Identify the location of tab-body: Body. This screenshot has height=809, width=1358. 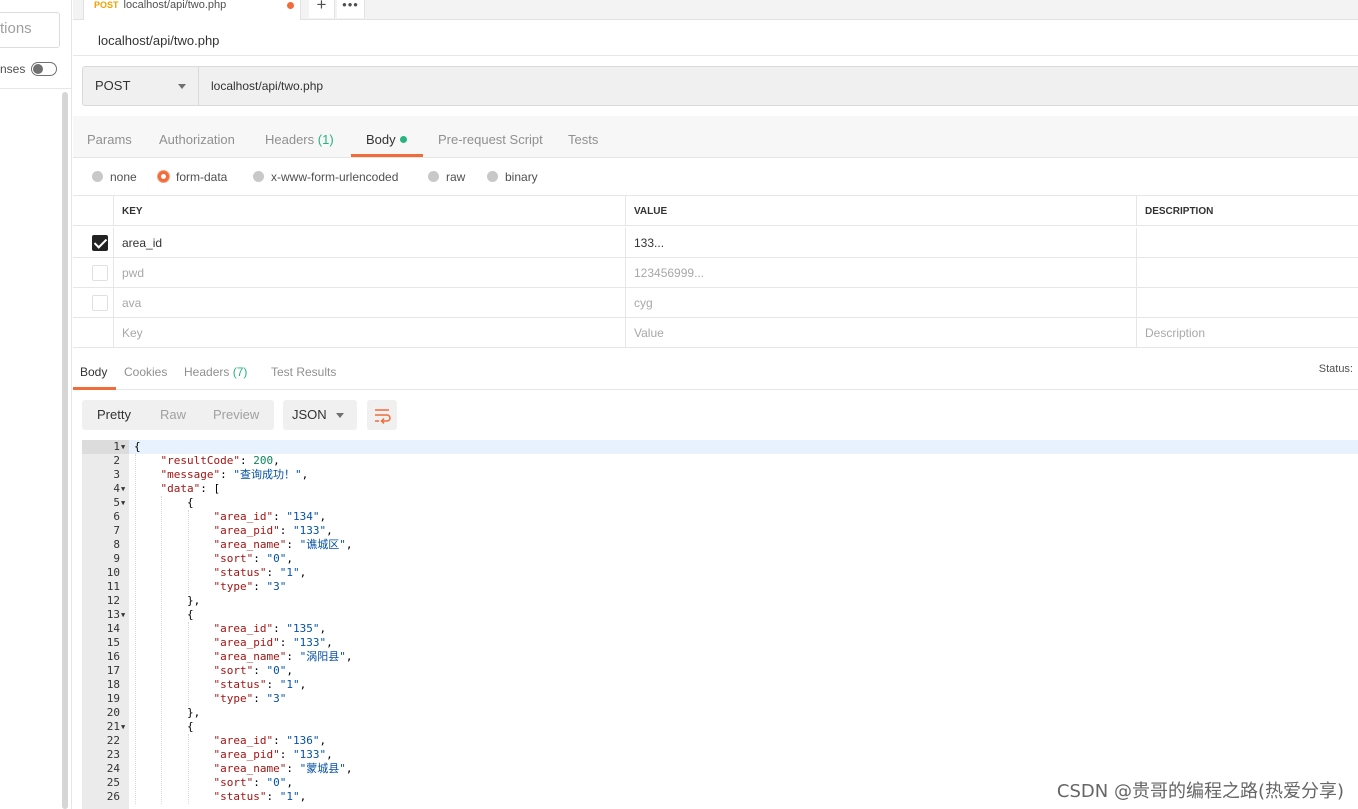
(386, 139).